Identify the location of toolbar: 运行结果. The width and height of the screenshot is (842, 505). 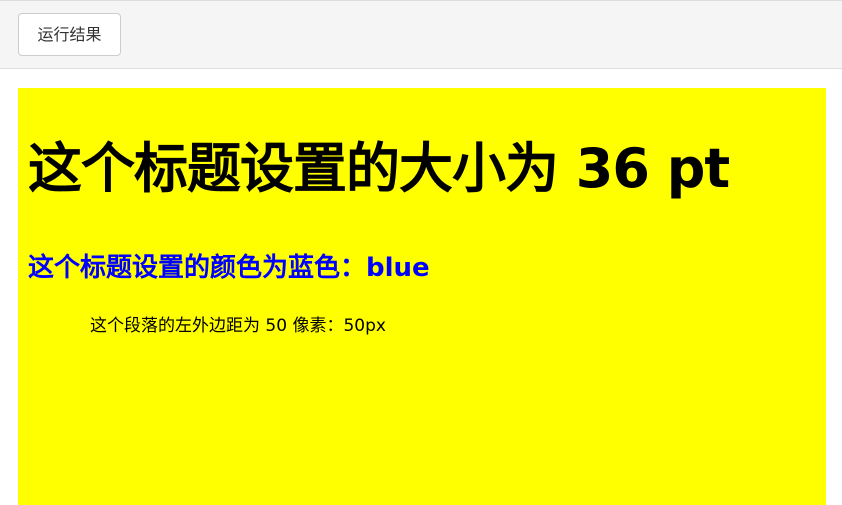
(421, 34).